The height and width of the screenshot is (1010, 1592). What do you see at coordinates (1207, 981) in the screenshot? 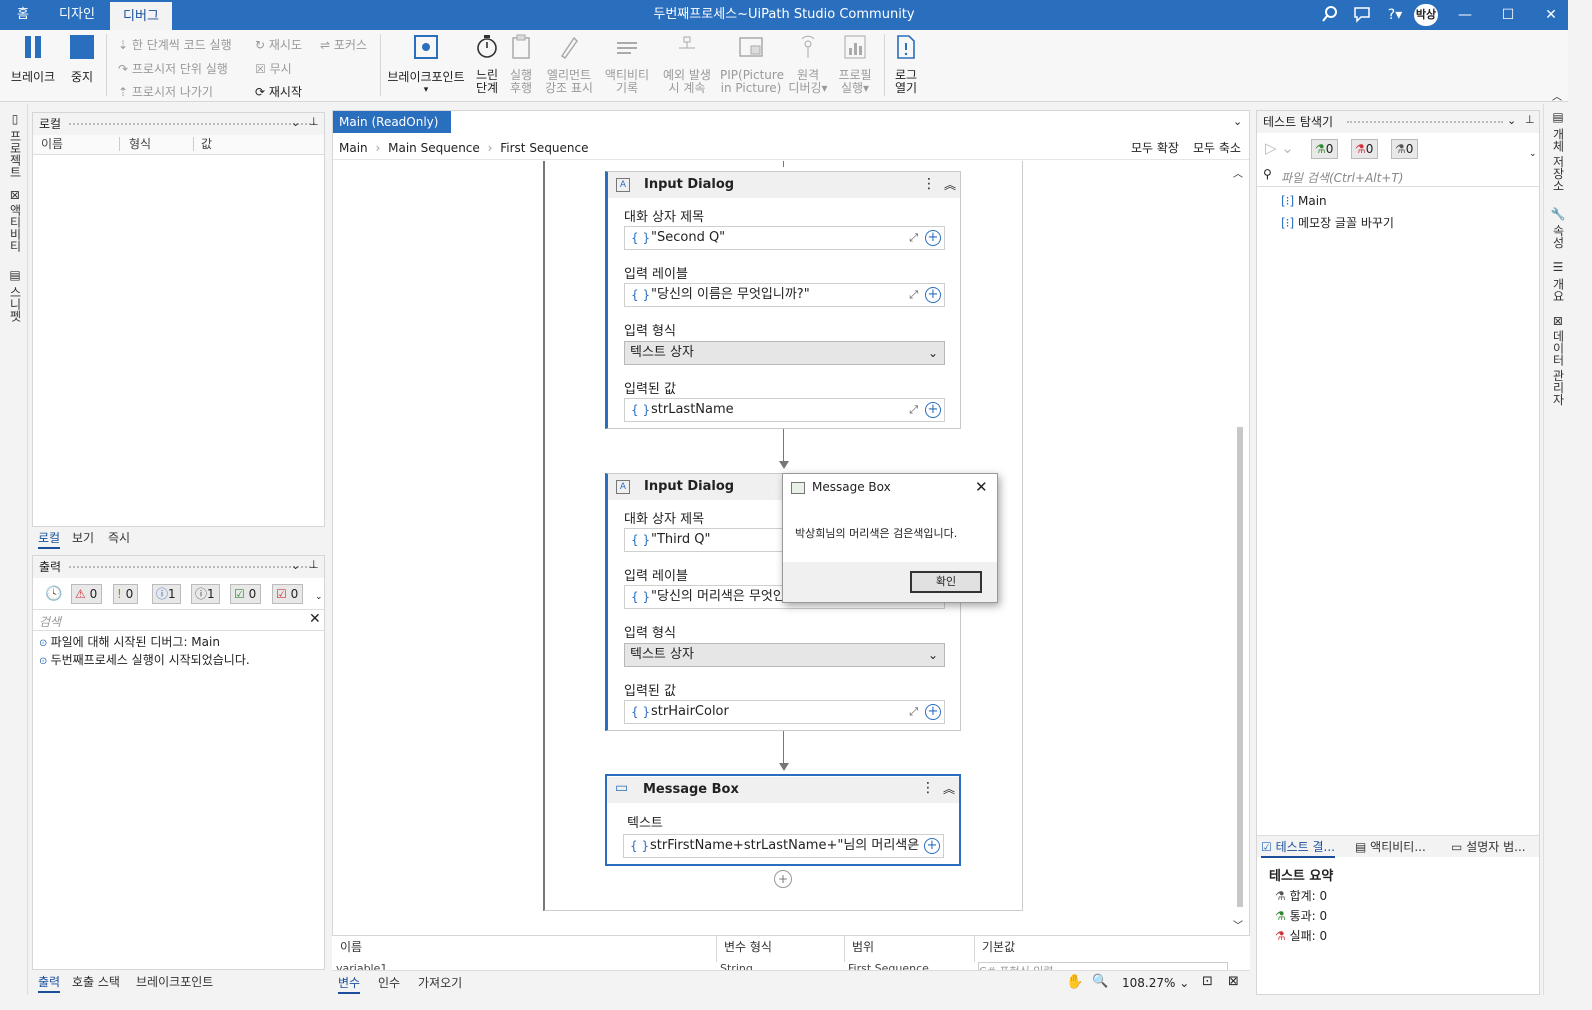
I see `fit-to-screen-icon: ⊡` at bounding box center [1207, 981].